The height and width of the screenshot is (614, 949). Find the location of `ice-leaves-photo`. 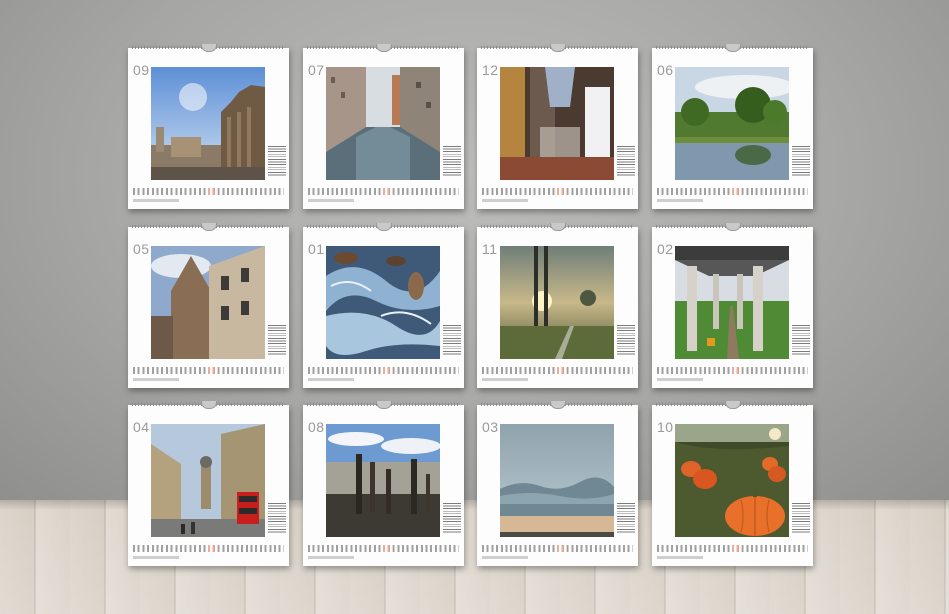

ice-leaves-photo is located at coordinates (383, 302).